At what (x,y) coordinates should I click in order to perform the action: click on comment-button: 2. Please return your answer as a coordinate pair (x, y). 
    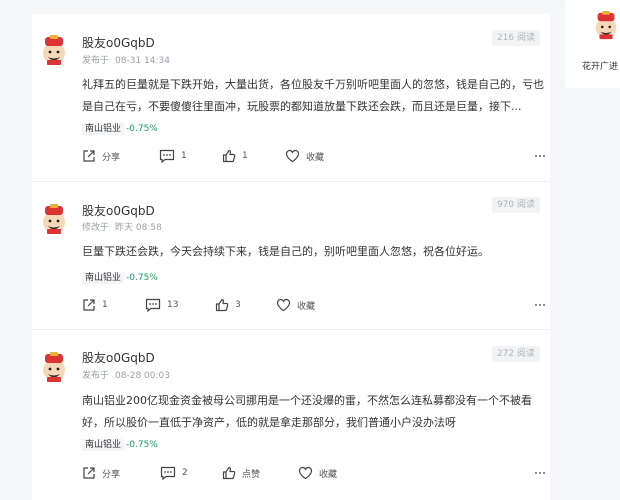
    Looking at the image, I should click on (174, 473).